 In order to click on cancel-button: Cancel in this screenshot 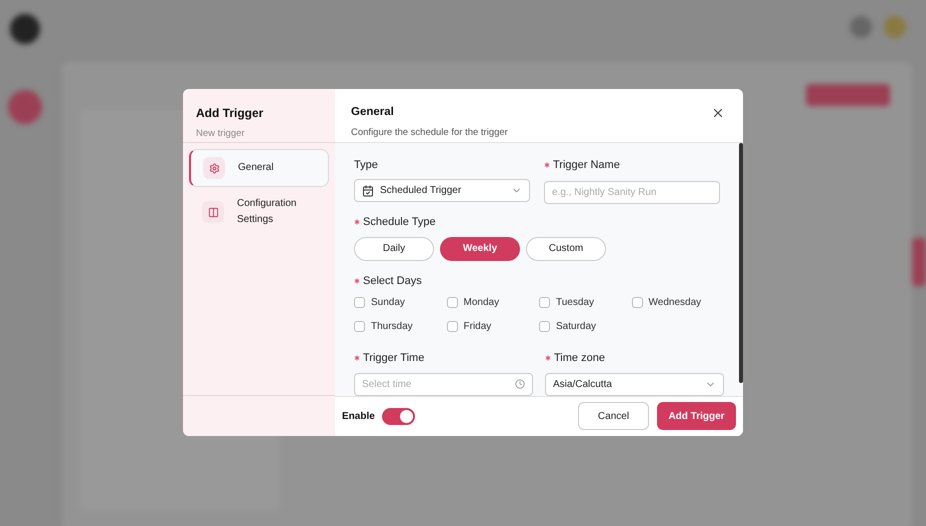, I will do `click(613, 416)`.